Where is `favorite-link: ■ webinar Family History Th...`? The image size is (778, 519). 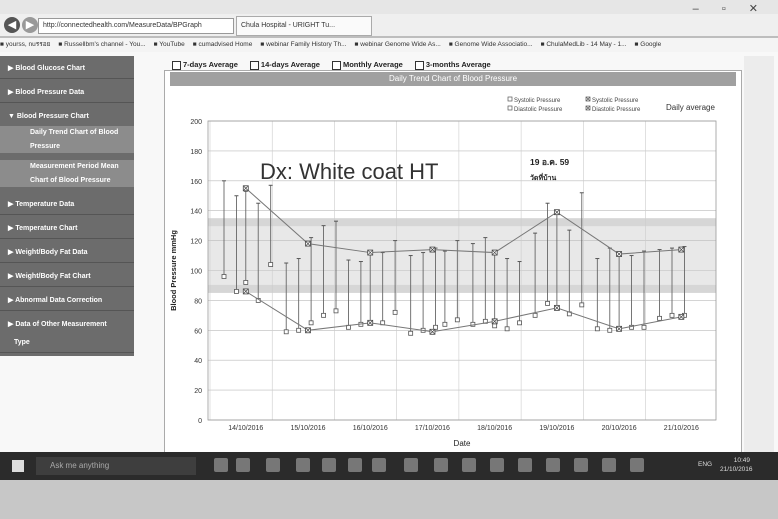 favorite-link: ■ webinar Family History Th... is located at coordinates (303, 45).